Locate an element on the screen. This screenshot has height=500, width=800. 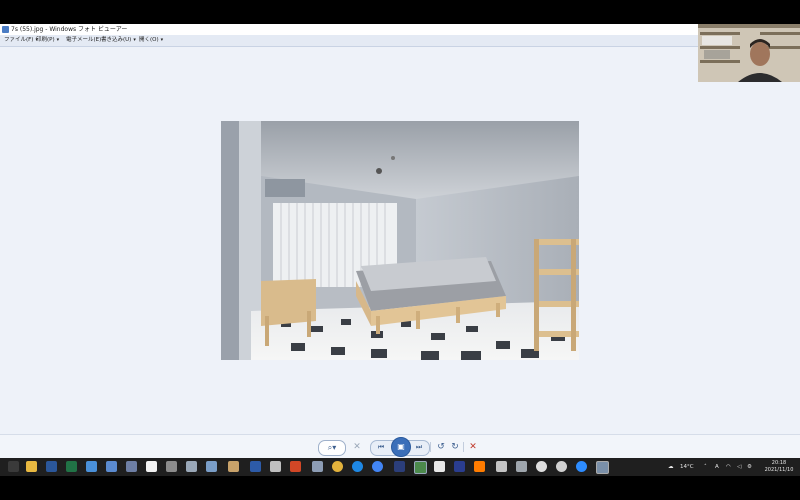
store-icon is located at coordinates (151, 466).